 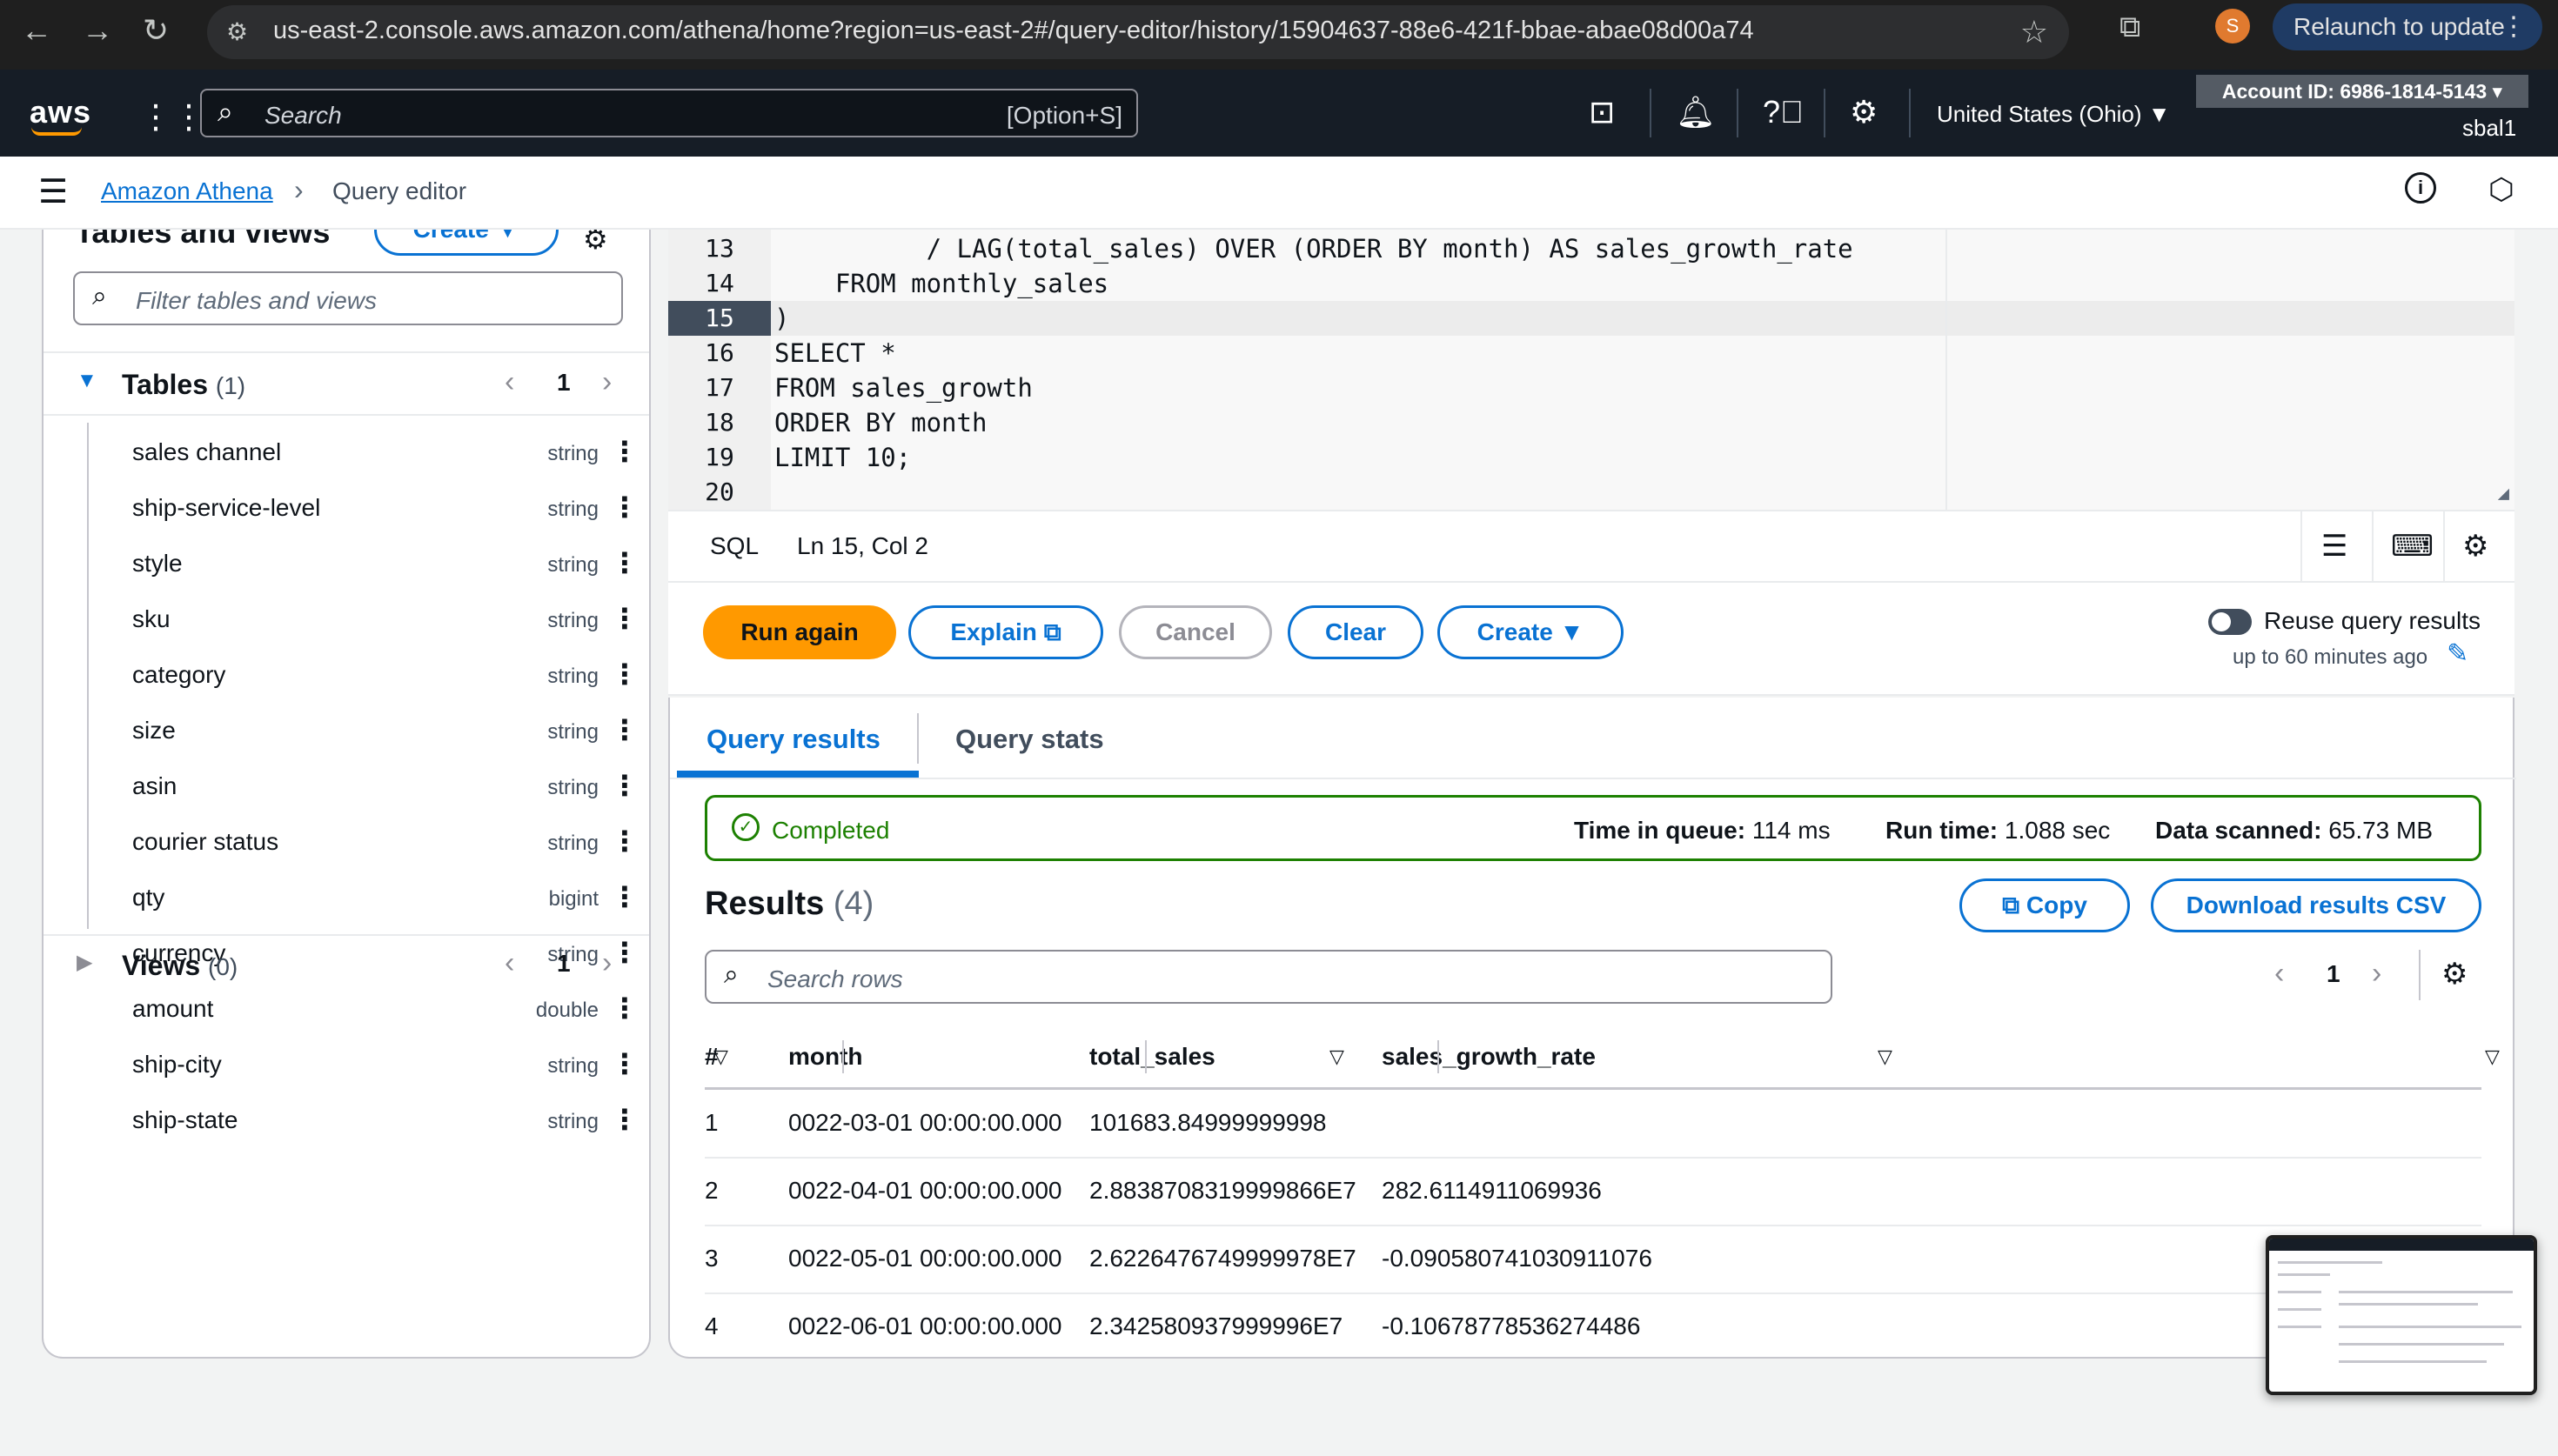 What do you see at coordinates (1195, 632) in the screenshot?
I see `cancel-button: Cancel` at bounding box center [1195, 632].